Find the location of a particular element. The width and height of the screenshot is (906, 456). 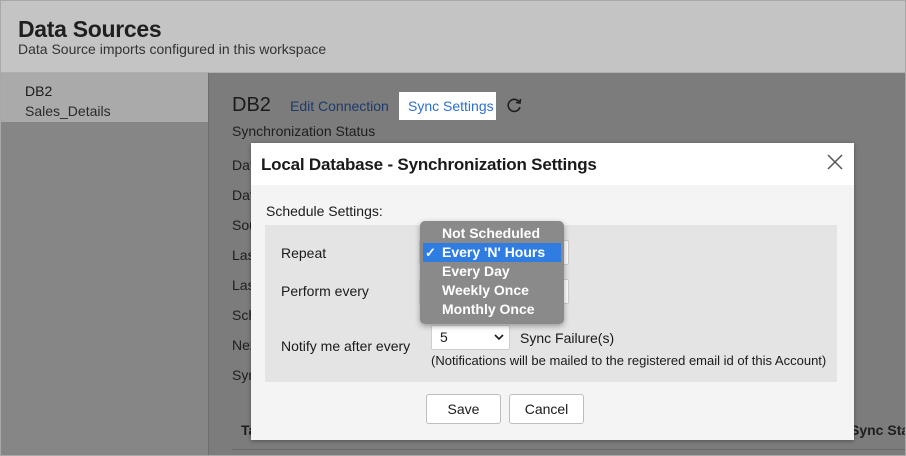

divider is located at coordinates (568, 449).